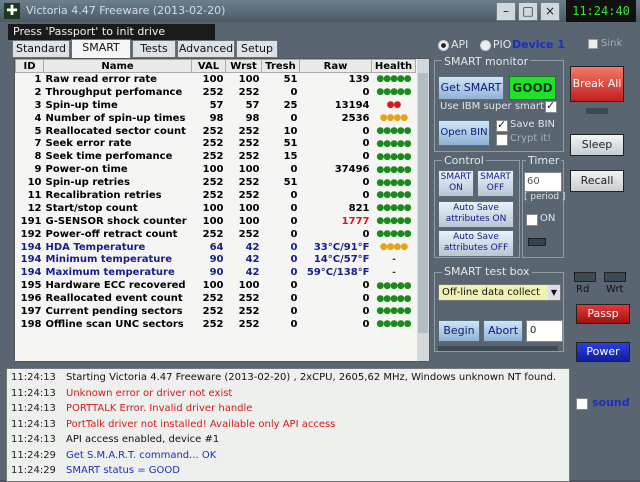 The width and height of the screenshot is (640, 482). What do you see at coordinates (290, 157) in the screenshot?
I see `cell-tresh: 15` at bounding box center [290, 157].